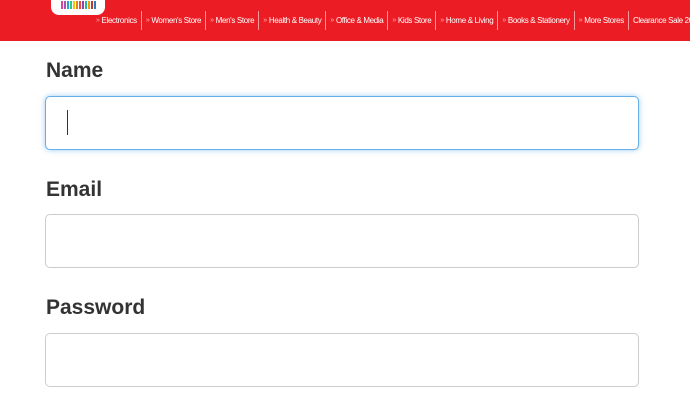  What do you see at coordinates (342, 241) in the screenshot?
I see `email-field` at bounding box center [342, 241].